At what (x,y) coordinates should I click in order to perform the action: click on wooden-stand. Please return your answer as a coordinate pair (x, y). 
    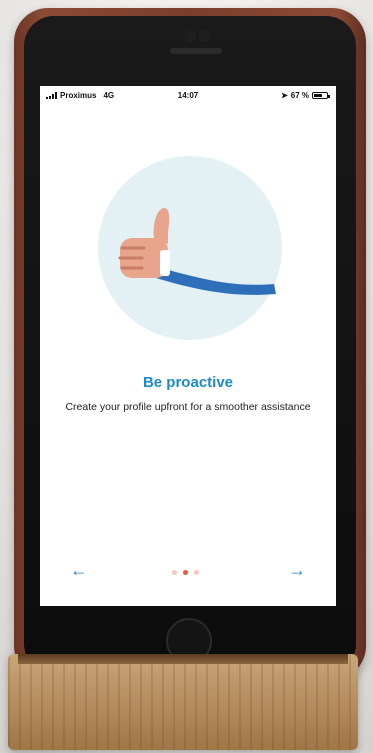
    Looking at the image, I should click on (183, 702).